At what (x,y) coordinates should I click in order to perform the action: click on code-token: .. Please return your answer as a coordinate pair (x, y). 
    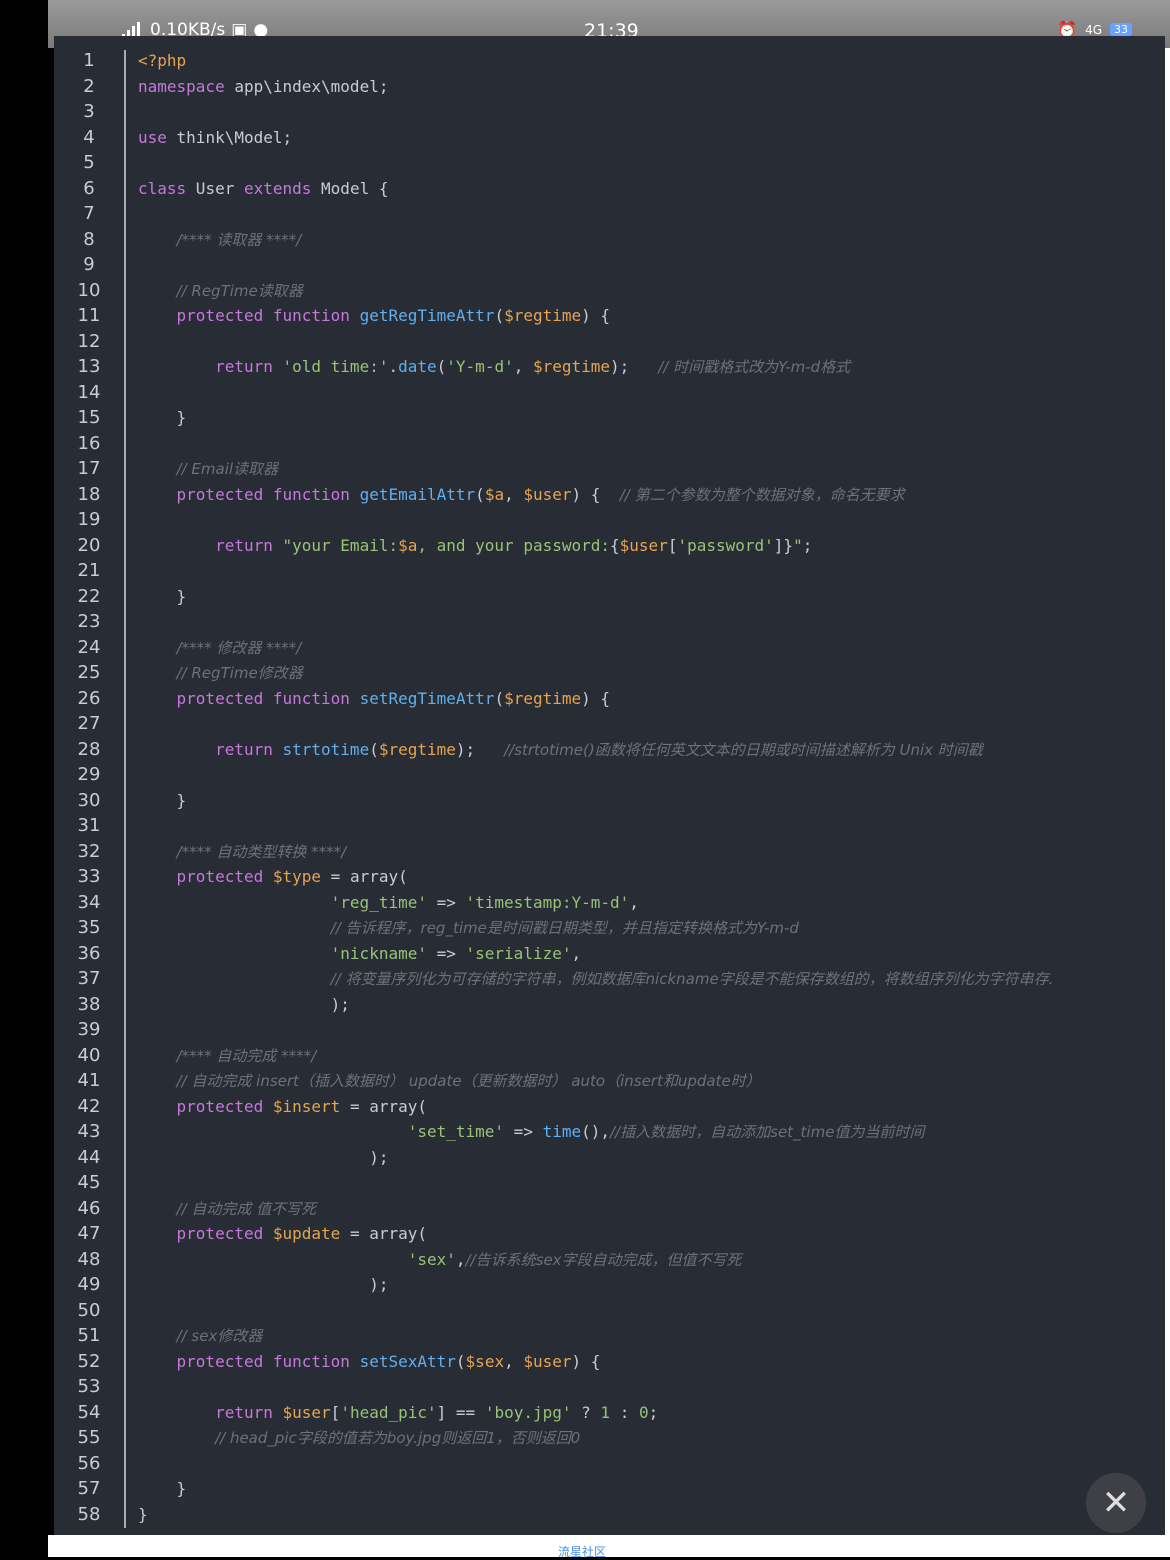
    Looking at the image, I should click on (393, 366).